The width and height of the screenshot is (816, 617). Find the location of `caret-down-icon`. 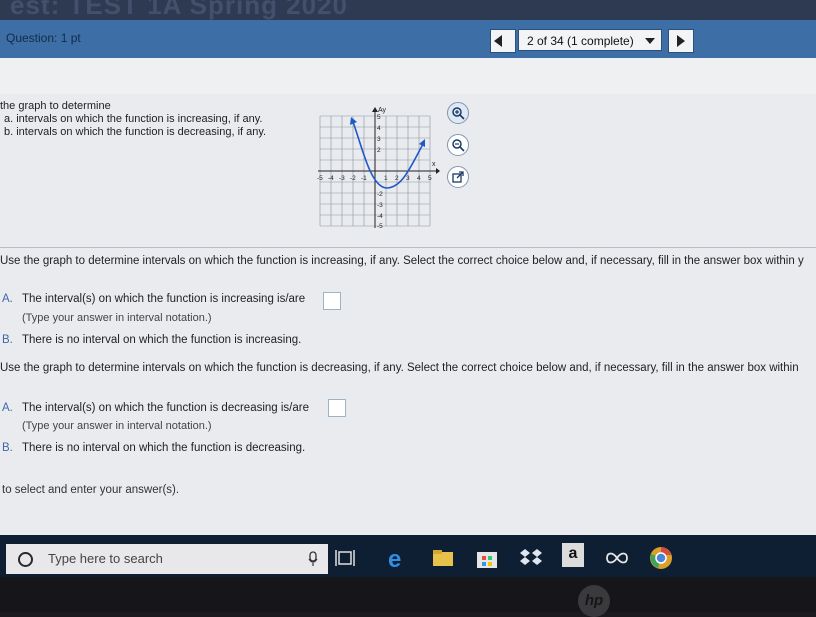

caret-down-icon is located at coordinates (650, 41).